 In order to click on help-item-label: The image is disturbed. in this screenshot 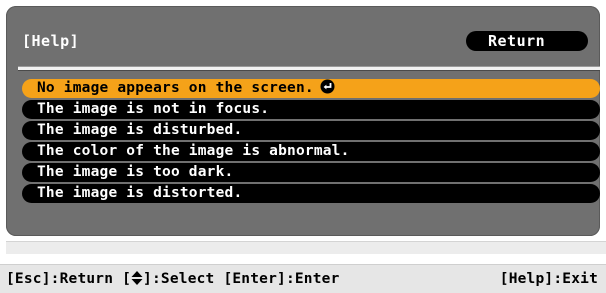, I will do `click(140, 130)`.